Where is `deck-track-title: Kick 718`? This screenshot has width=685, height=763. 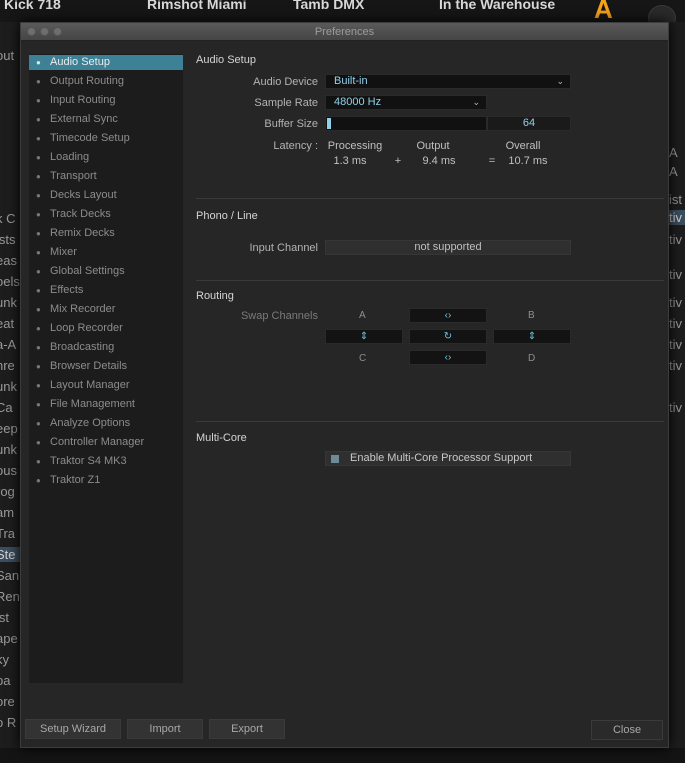 deck-track-title: Kick 718 is located at coordinates (32, 6).